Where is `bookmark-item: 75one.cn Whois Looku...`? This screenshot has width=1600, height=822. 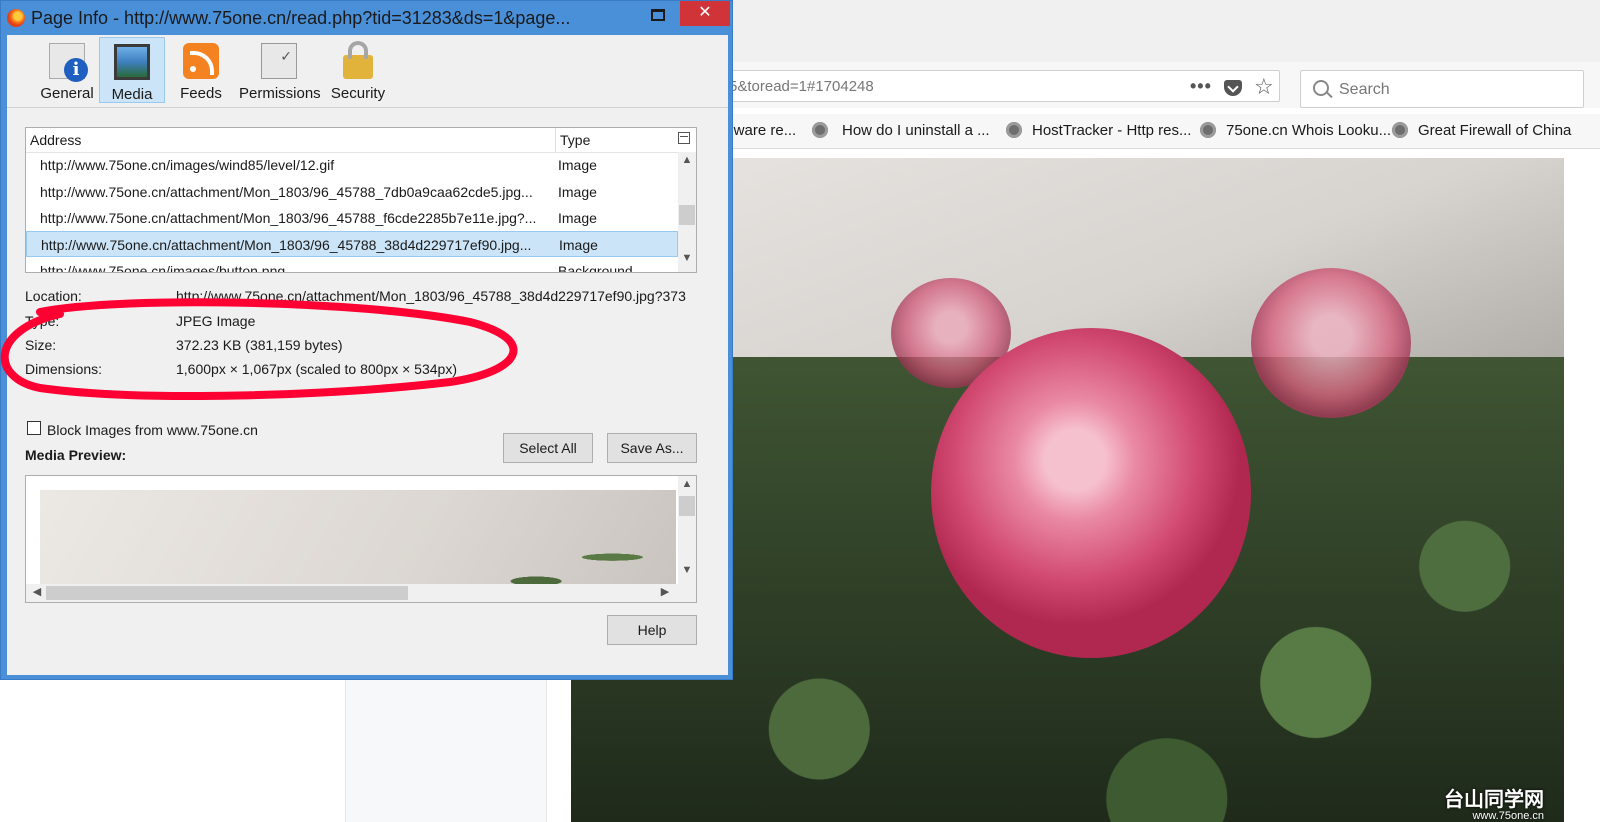
bookmark-item: 75one.cn Whois Looku... is located at coordinates (1308, 130).